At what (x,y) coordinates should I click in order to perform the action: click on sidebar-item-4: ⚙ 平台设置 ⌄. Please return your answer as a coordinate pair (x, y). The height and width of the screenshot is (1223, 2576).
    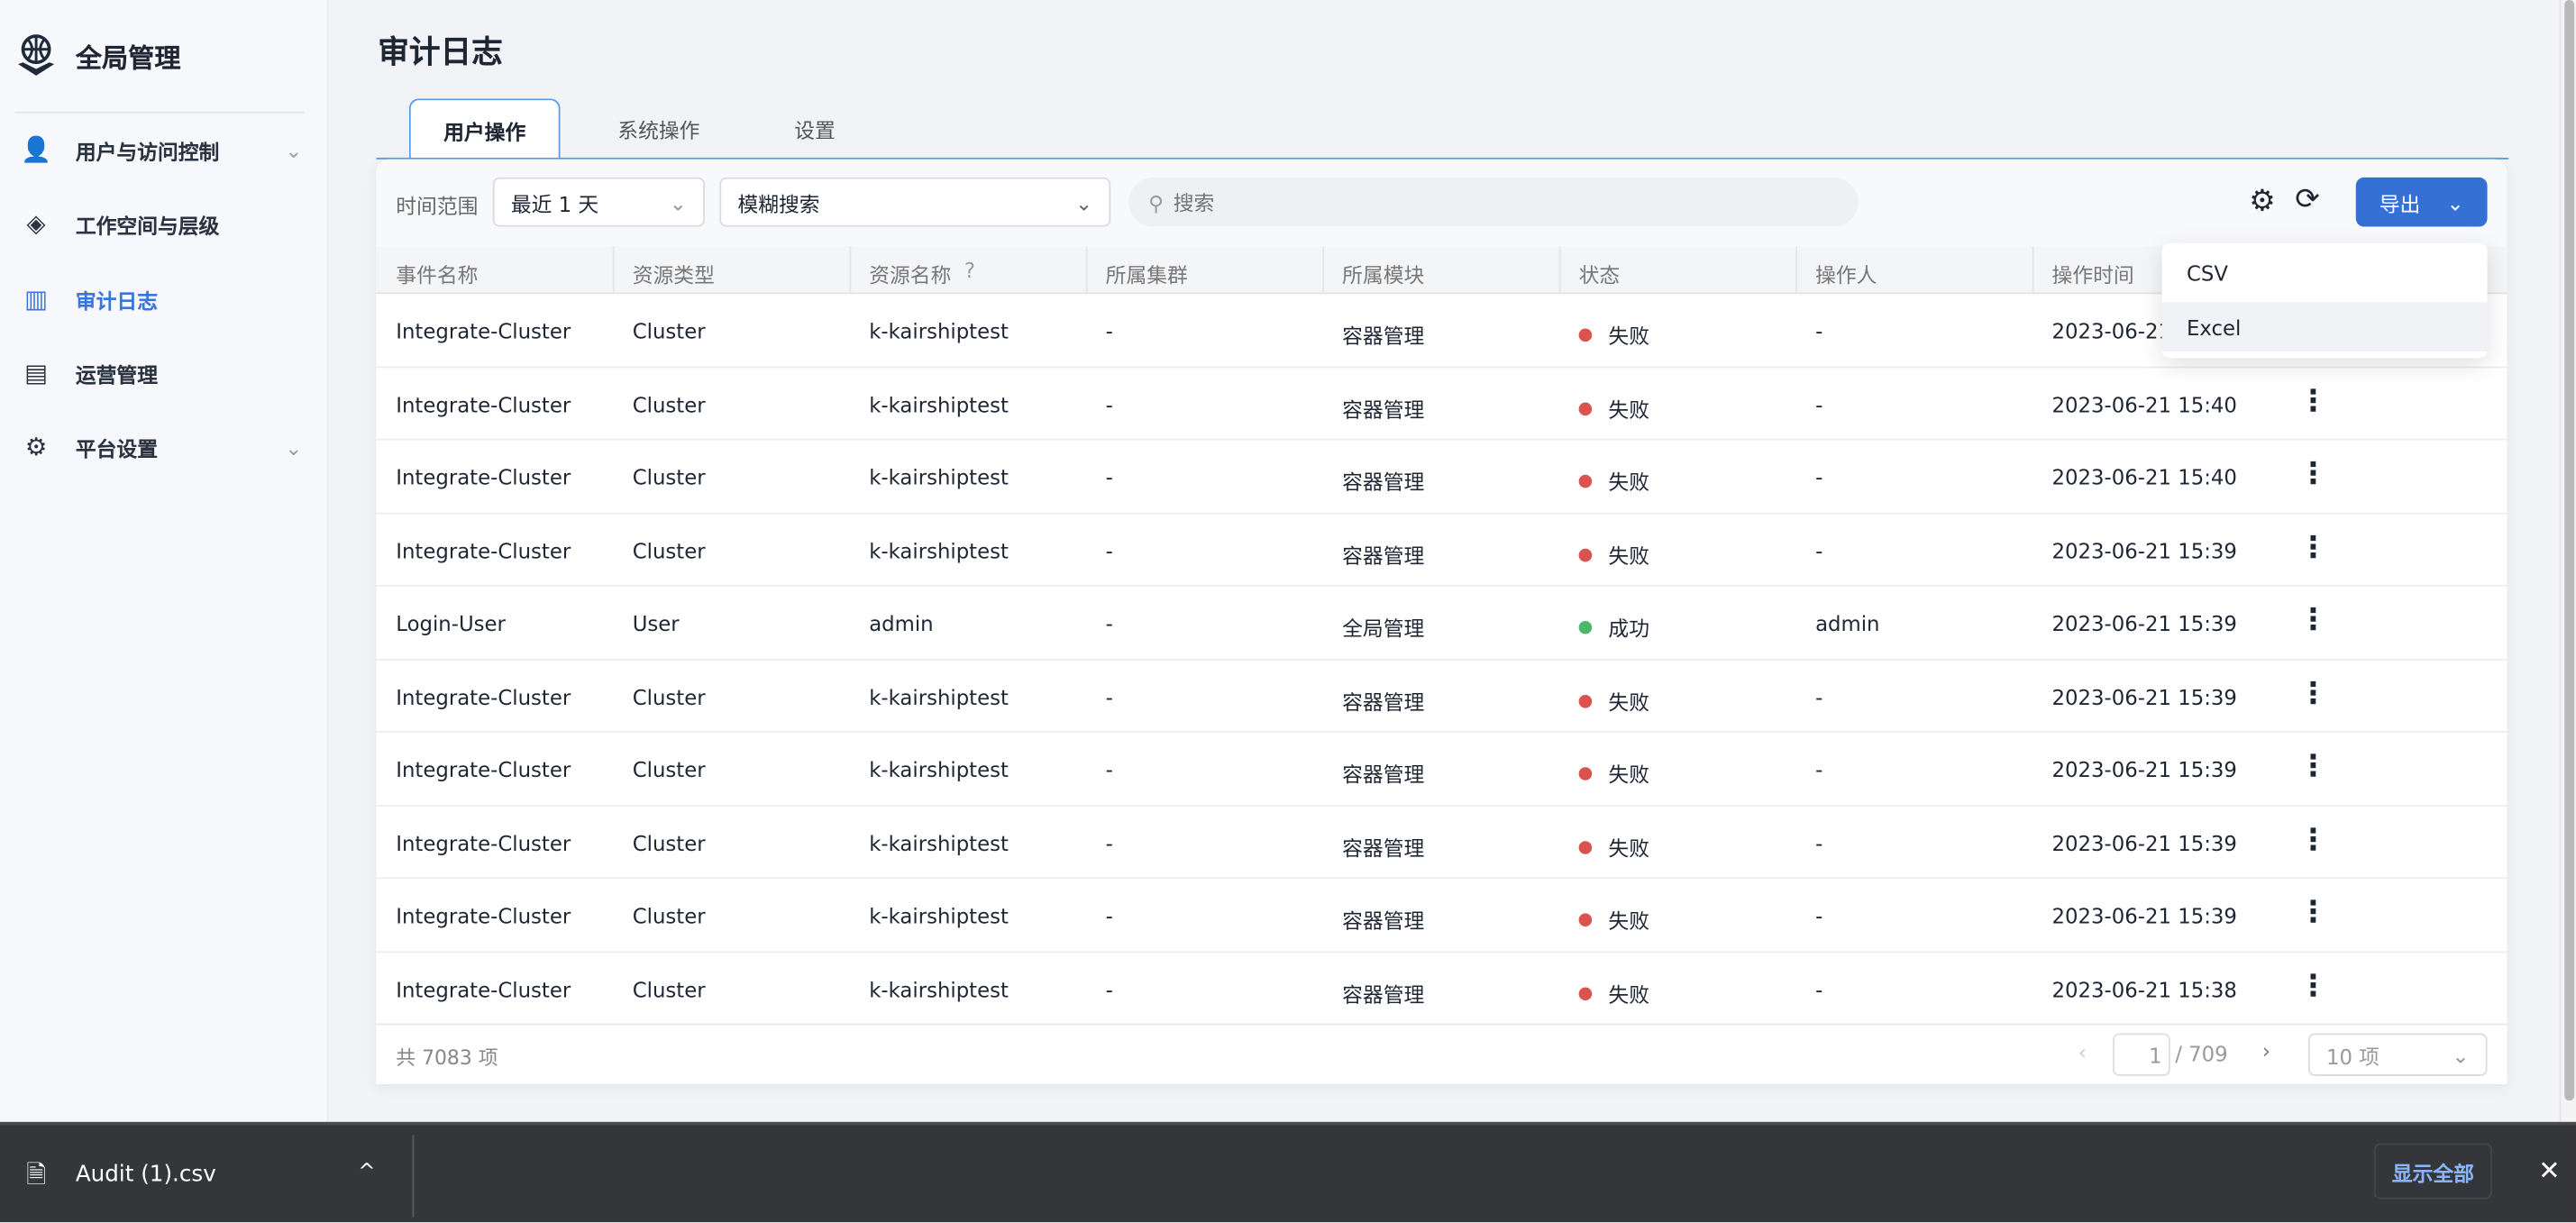
    Looking at the image, I should click on (164, 446).